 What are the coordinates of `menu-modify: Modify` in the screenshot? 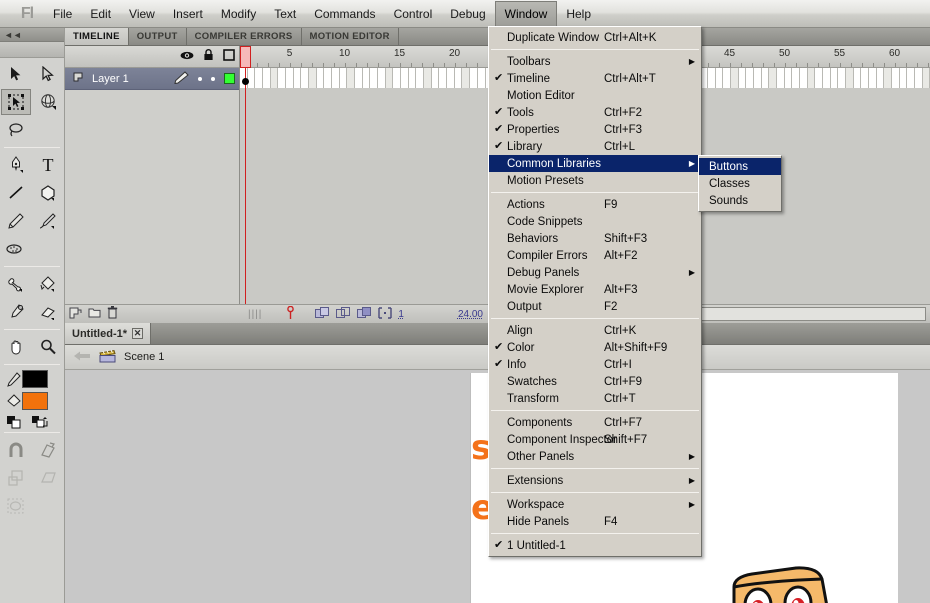 It's located at (238, 14).